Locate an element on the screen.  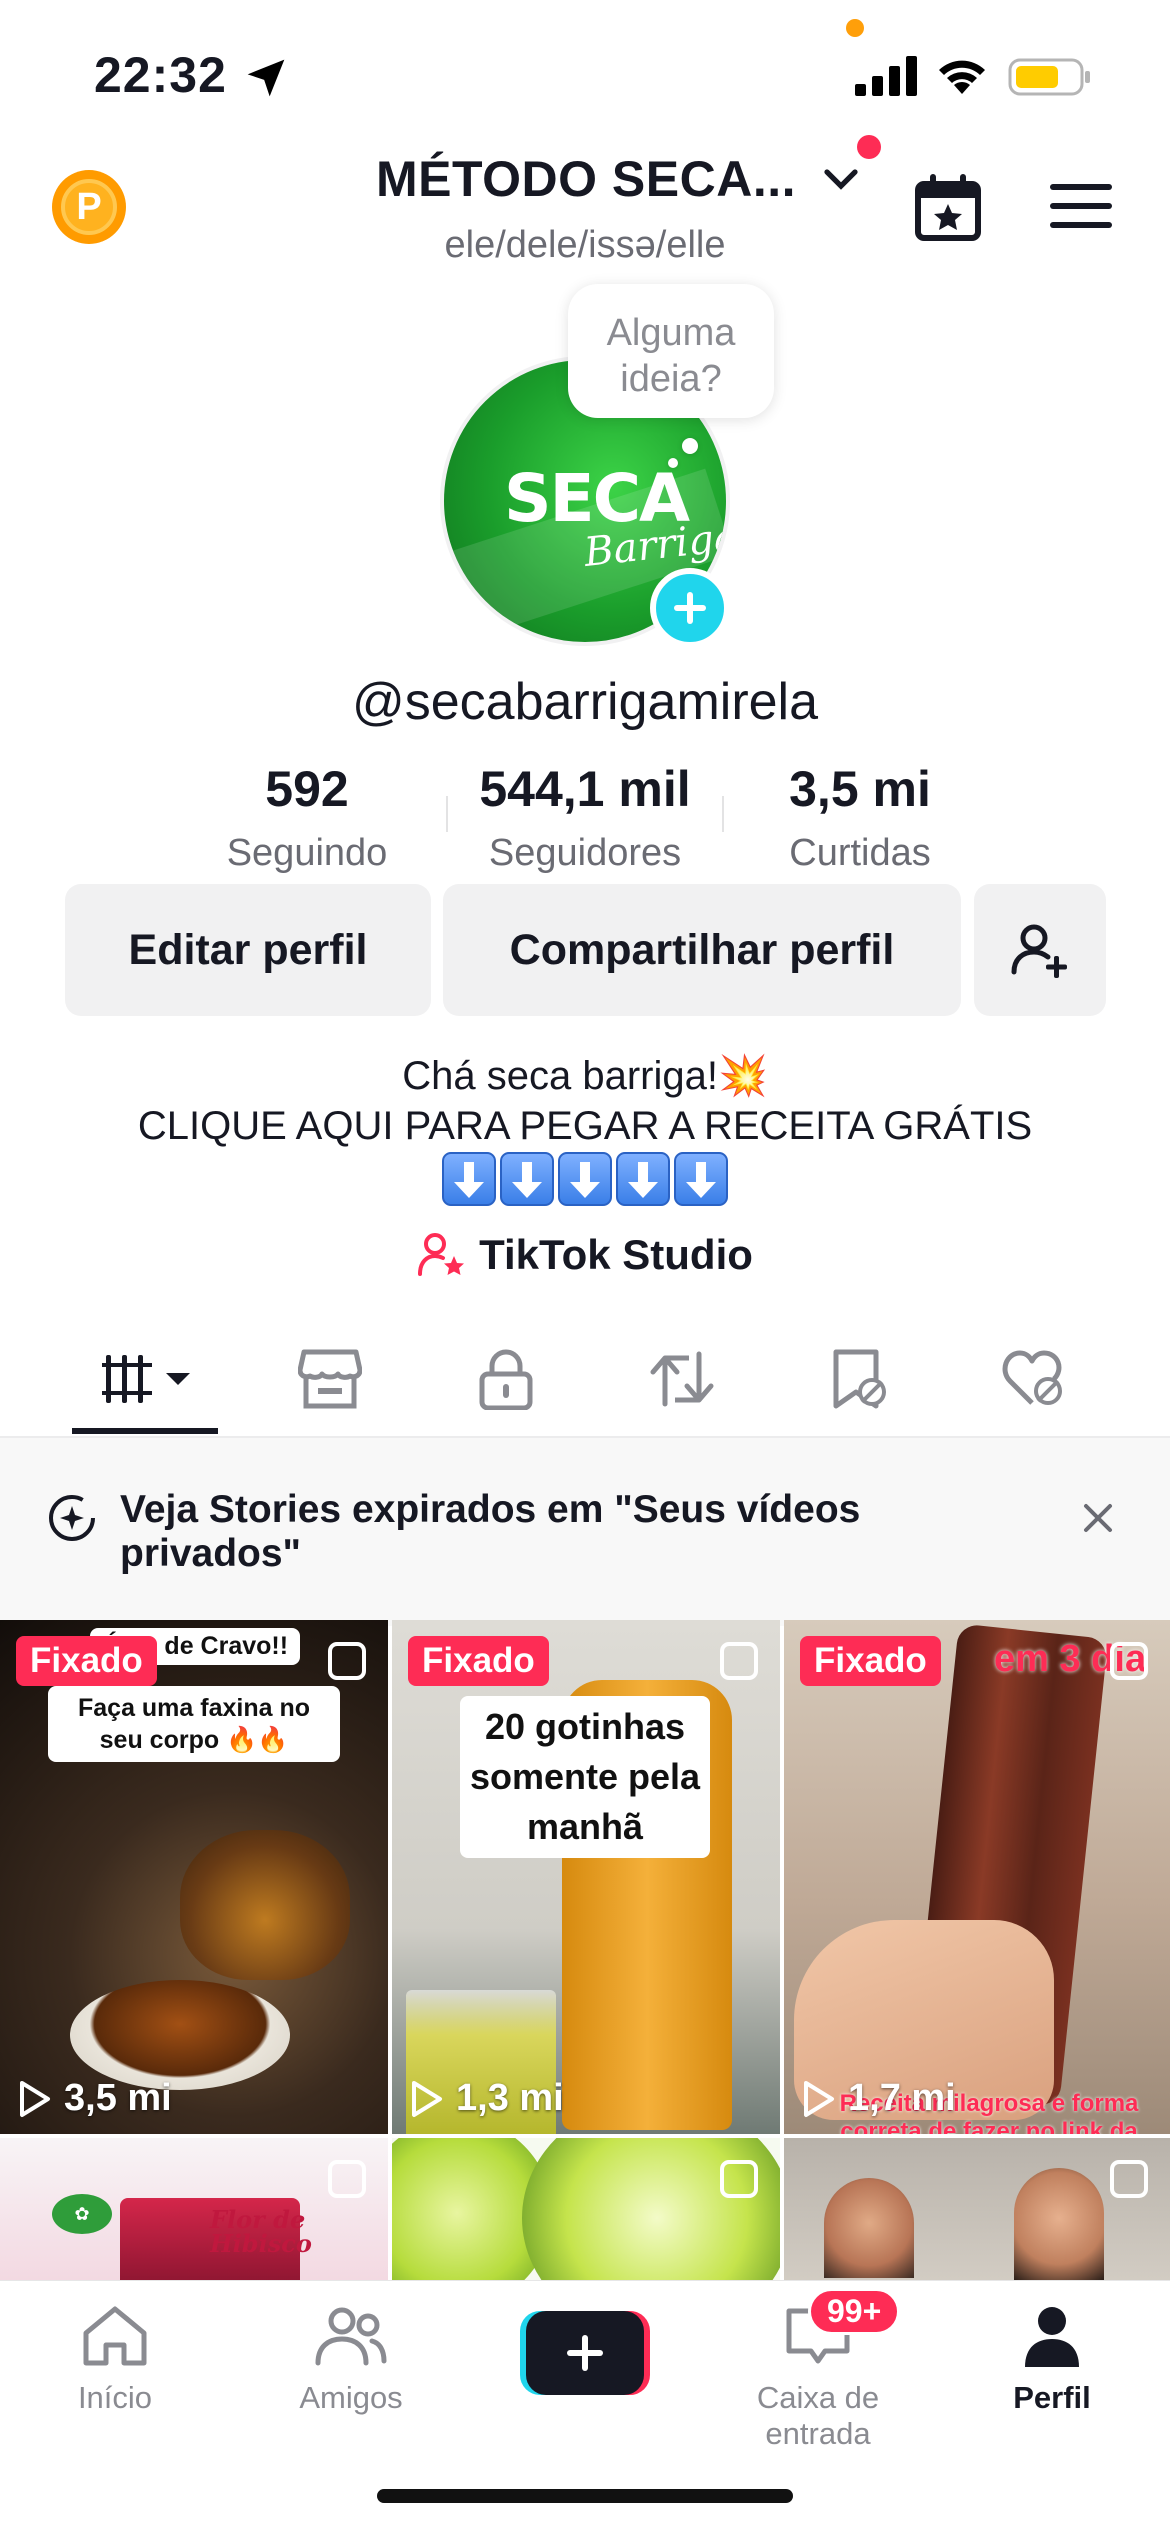
grid-dropdown-icon is located at coordinates (146, 1379).